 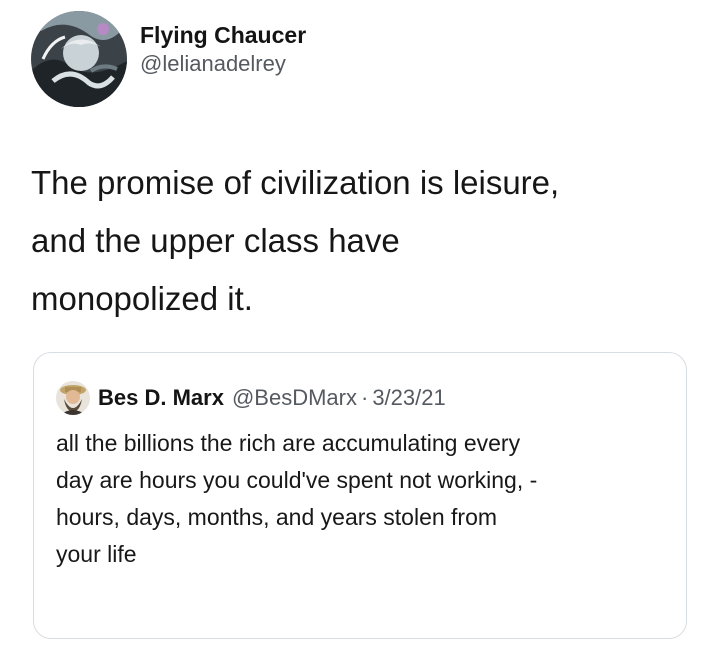 What do you see at coordinates (161, 398) in the screenshot?
I see `quoted-author-display-name: Bes D. Marx` at bounding box center [161, 398].